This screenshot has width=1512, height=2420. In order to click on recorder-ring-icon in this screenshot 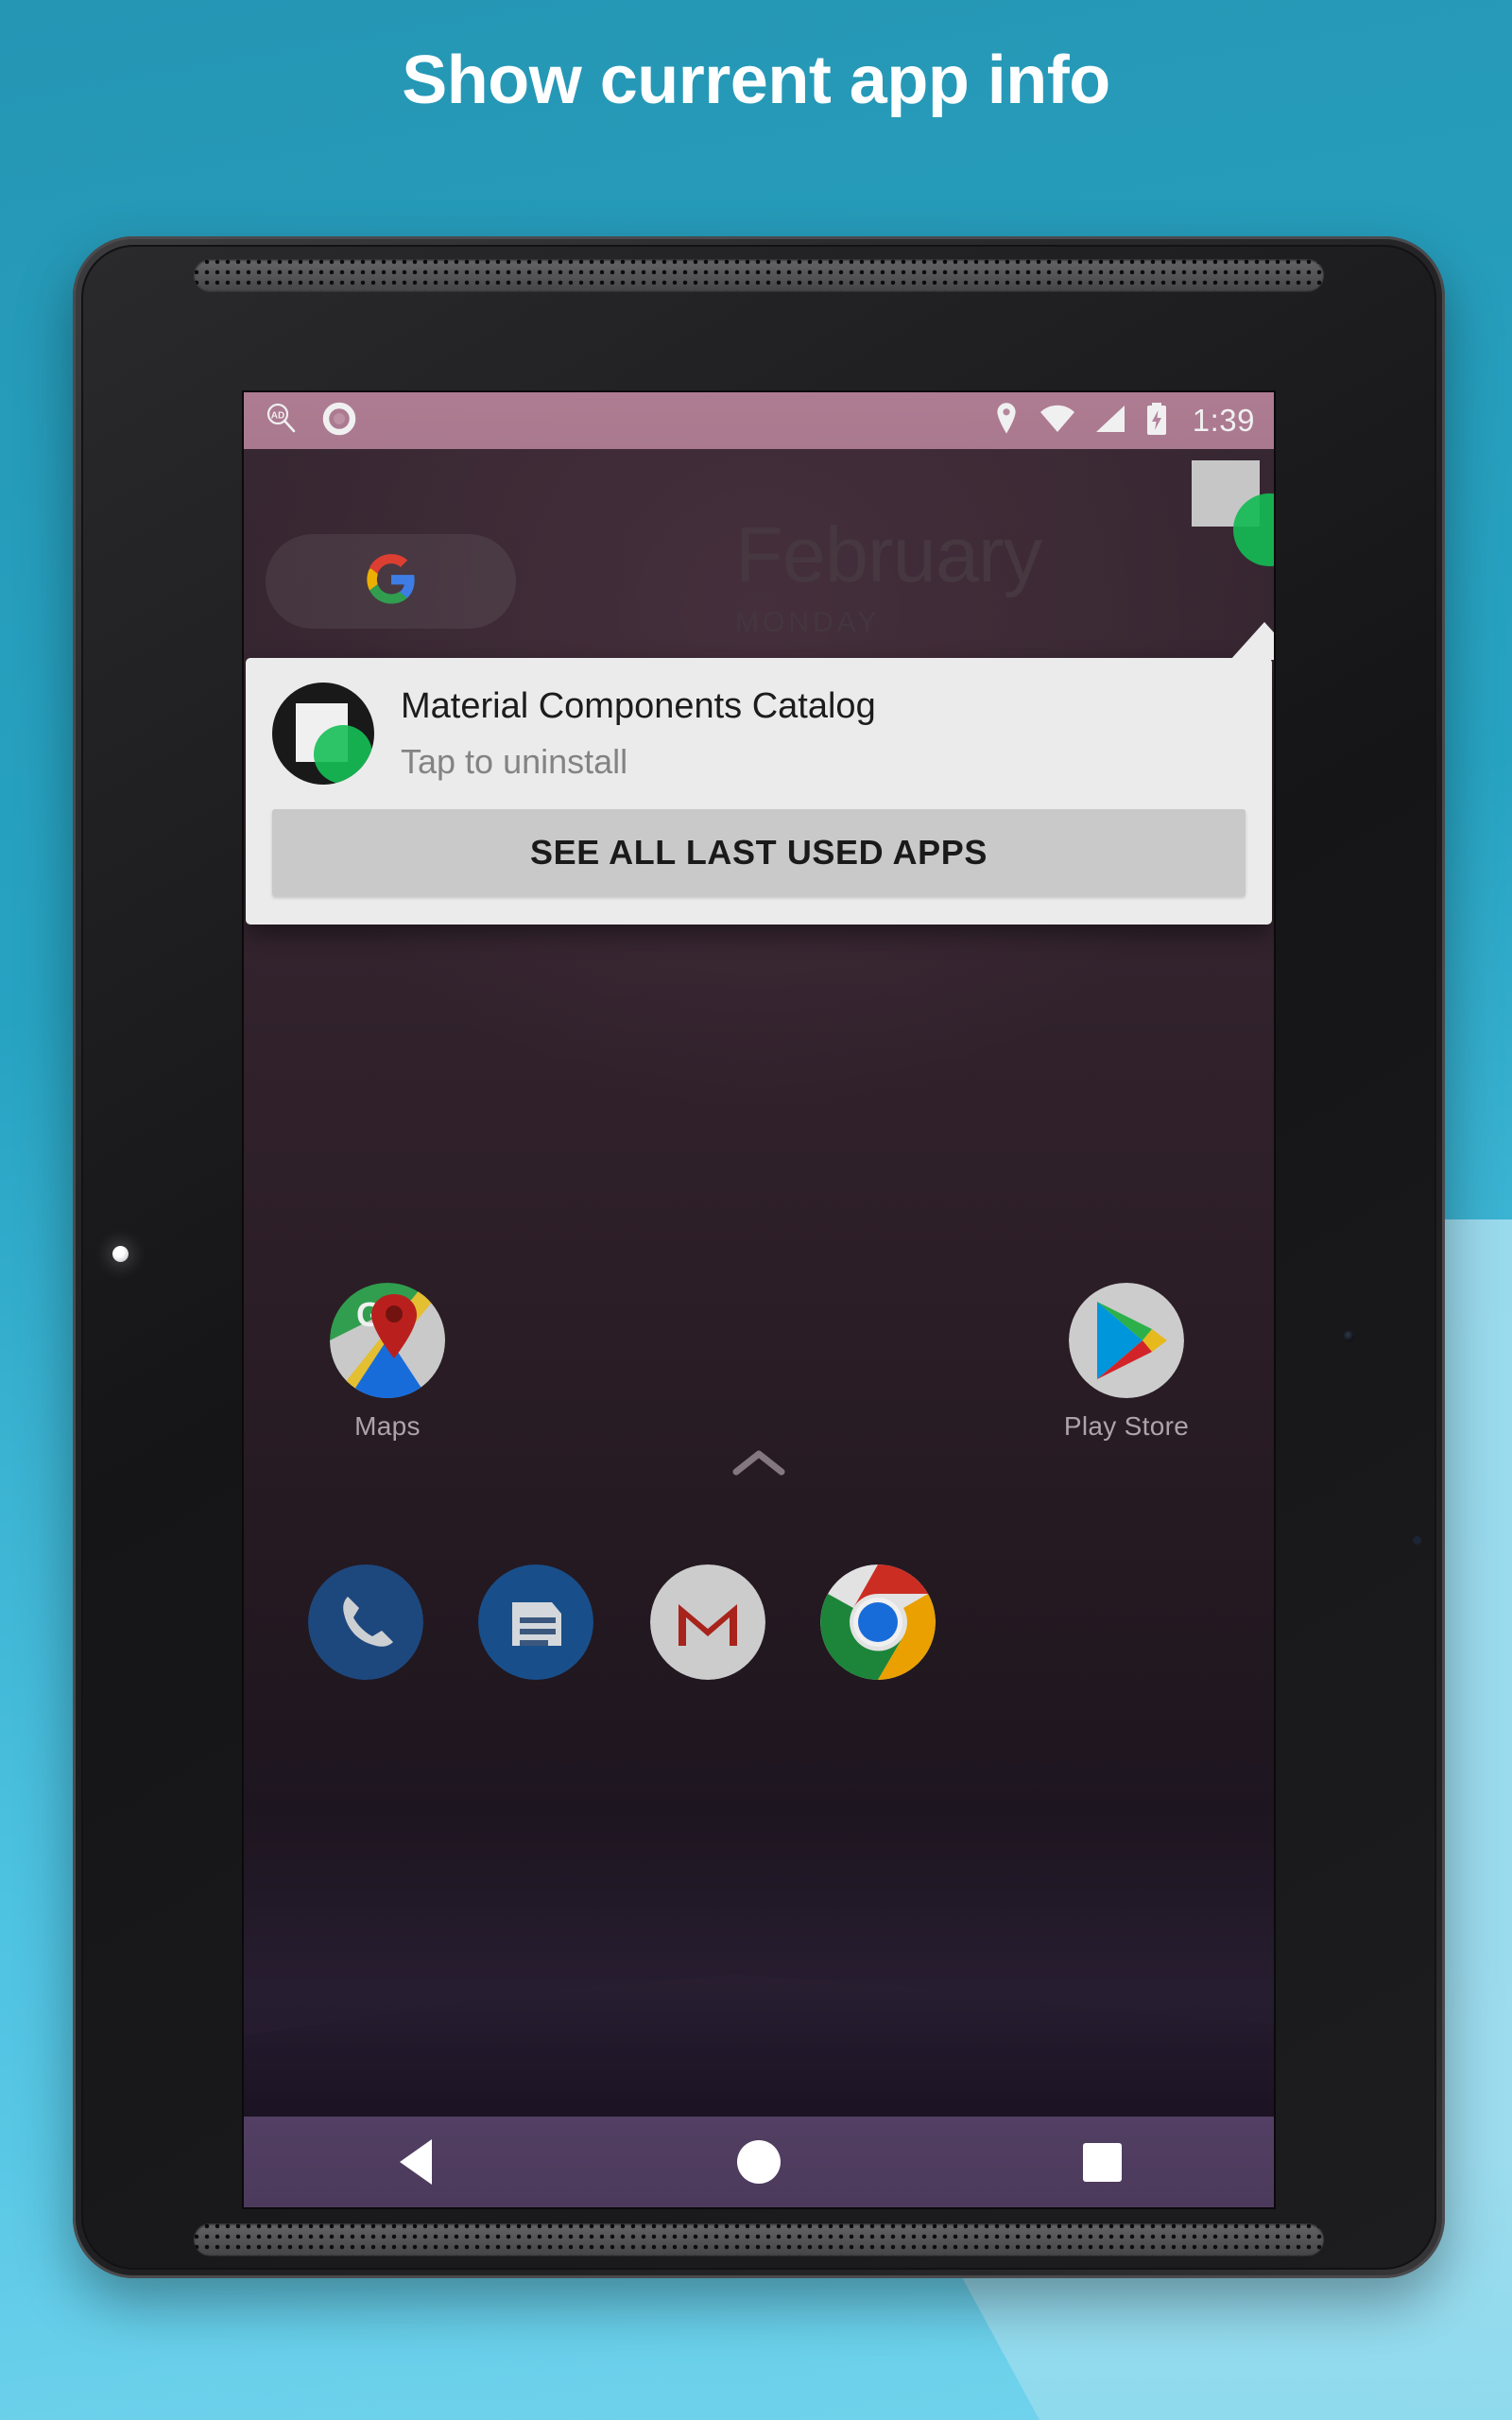, I will do `click(339, 421)`.